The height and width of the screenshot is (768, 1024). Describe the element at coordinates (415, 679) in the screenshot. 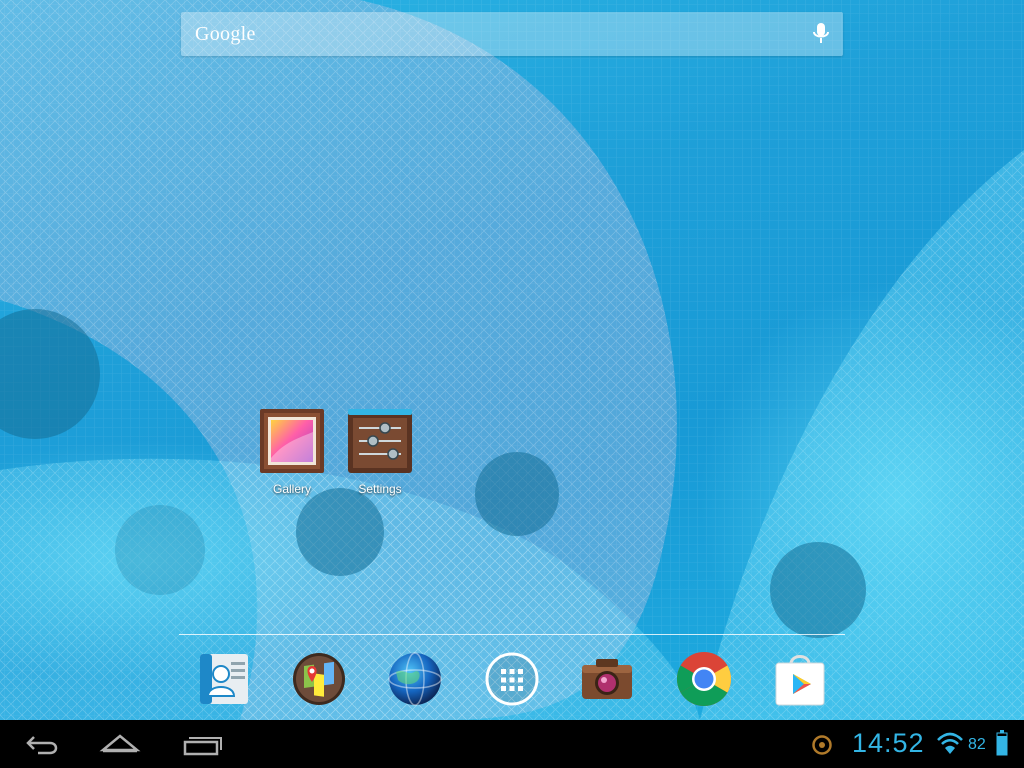

I see `browser-globe-icon` at that location.